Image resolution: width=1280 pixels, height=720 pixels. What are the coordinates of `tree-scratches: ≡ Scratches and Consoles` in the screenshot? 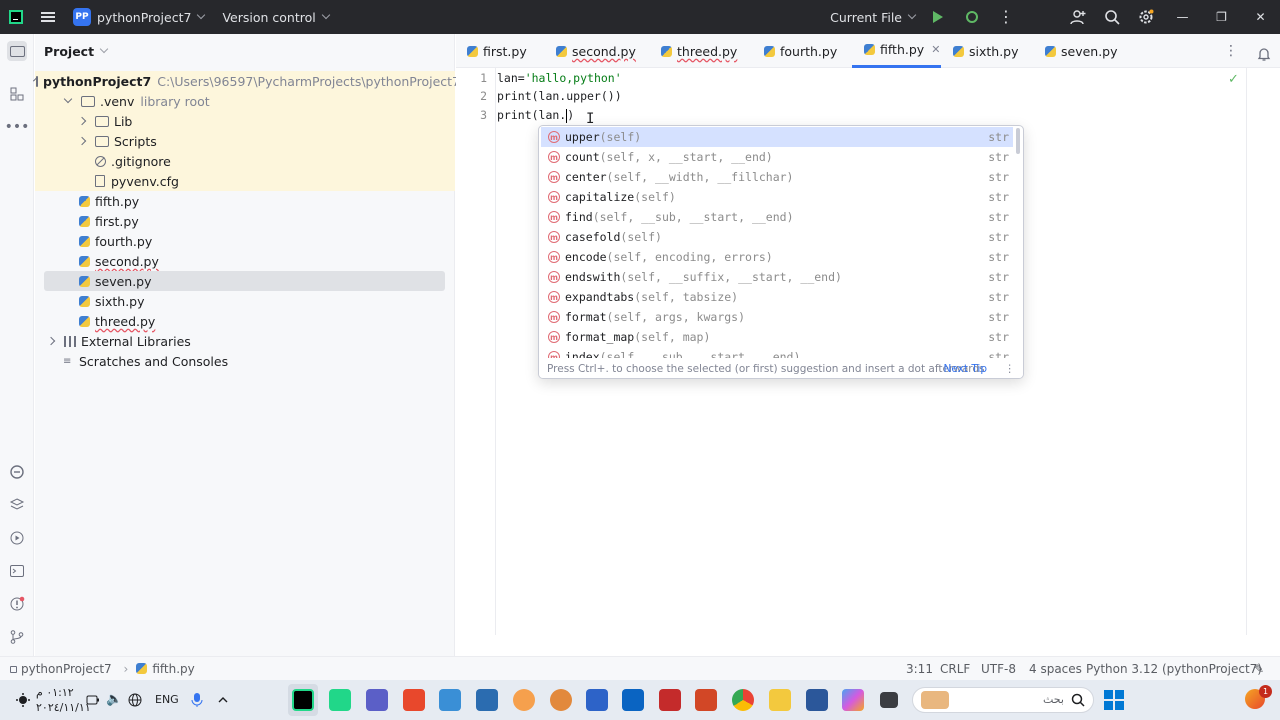 It's located at (245, 361).